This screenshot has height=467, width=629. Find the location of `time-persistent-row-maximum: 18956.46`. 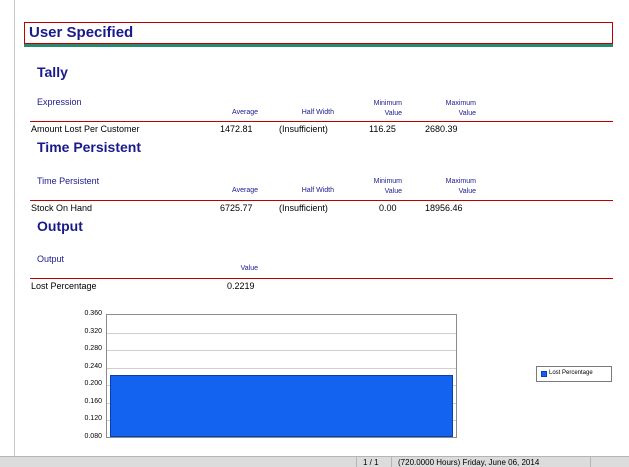

time-persistent-row-maximum: 18956.46 is located at coordinates (444, 208).